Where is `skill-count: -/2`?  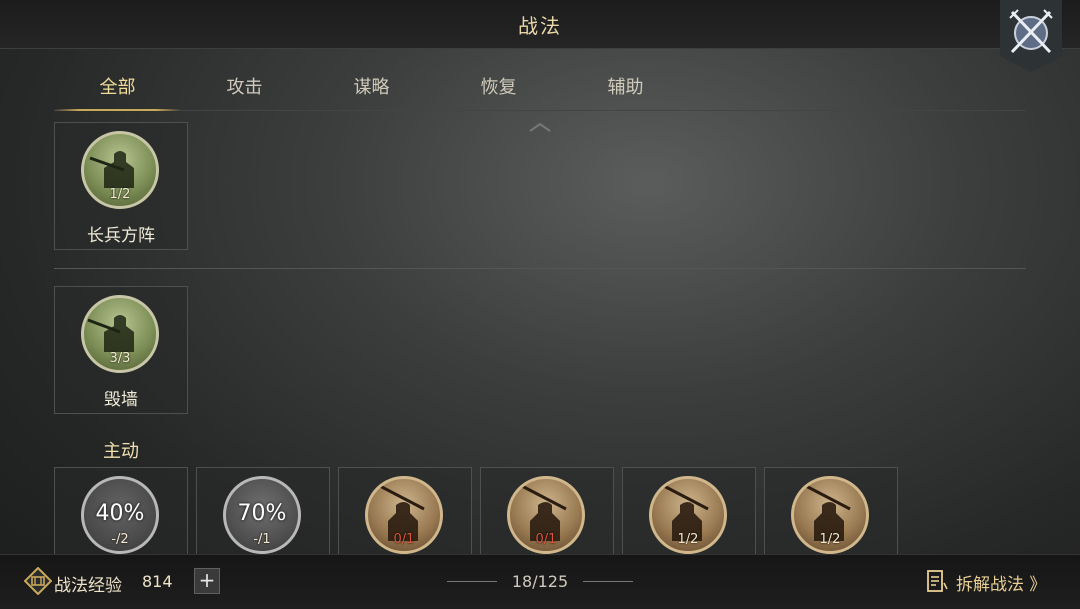
skill-count: -/2 is located at coordinates (120, 539).